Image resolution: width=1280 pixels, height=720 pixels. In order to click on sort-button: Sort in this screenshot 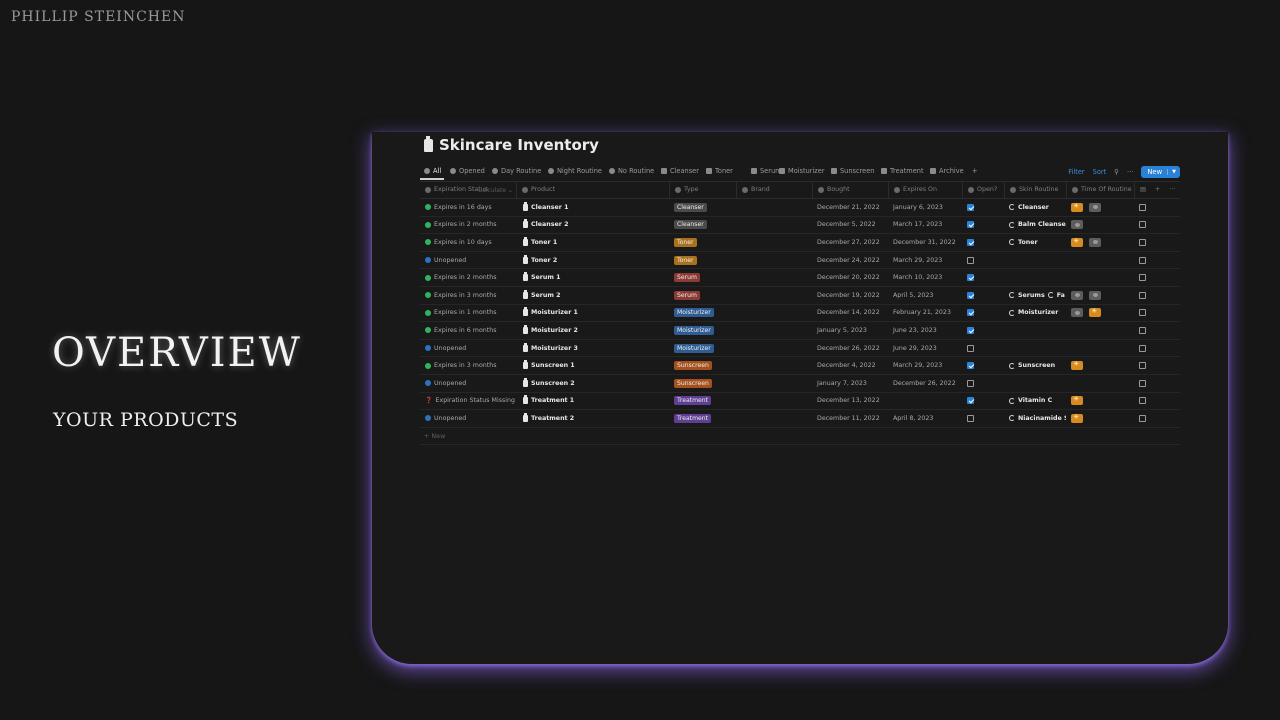, I will do `click(1100, 172)`.